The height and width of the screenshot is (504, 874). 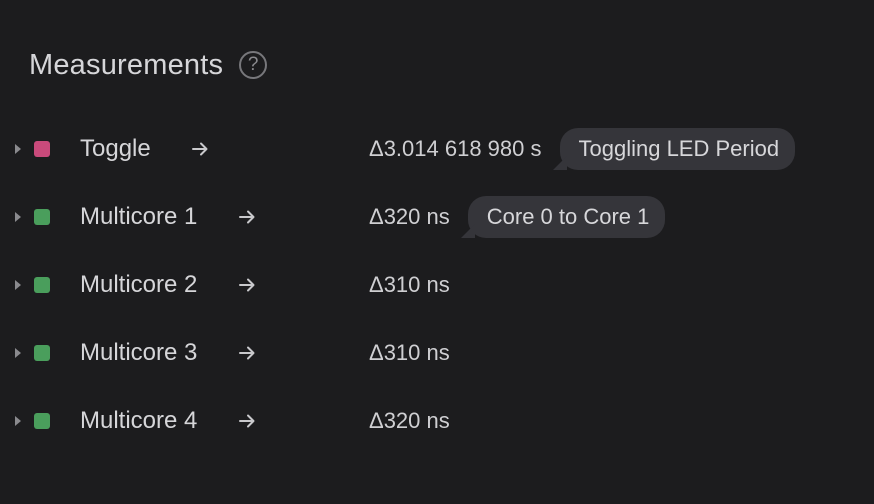 I want to click on measurement-row-multicore-1: Multicore 1 Δ320 ns Core 0 to Core 1, so click(x=437, y=217).